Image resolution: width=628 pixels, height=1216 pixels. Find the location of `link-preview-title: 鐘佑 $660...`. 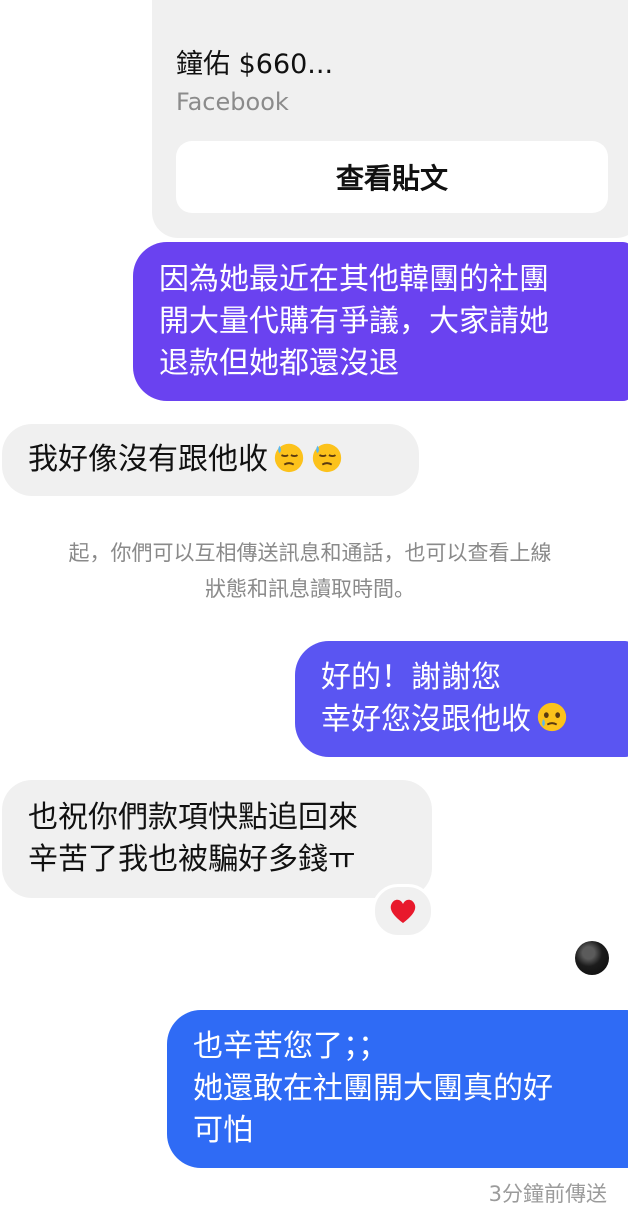

link-preview-title: 鐘佑 $660... is located at coordinates (255, 64).